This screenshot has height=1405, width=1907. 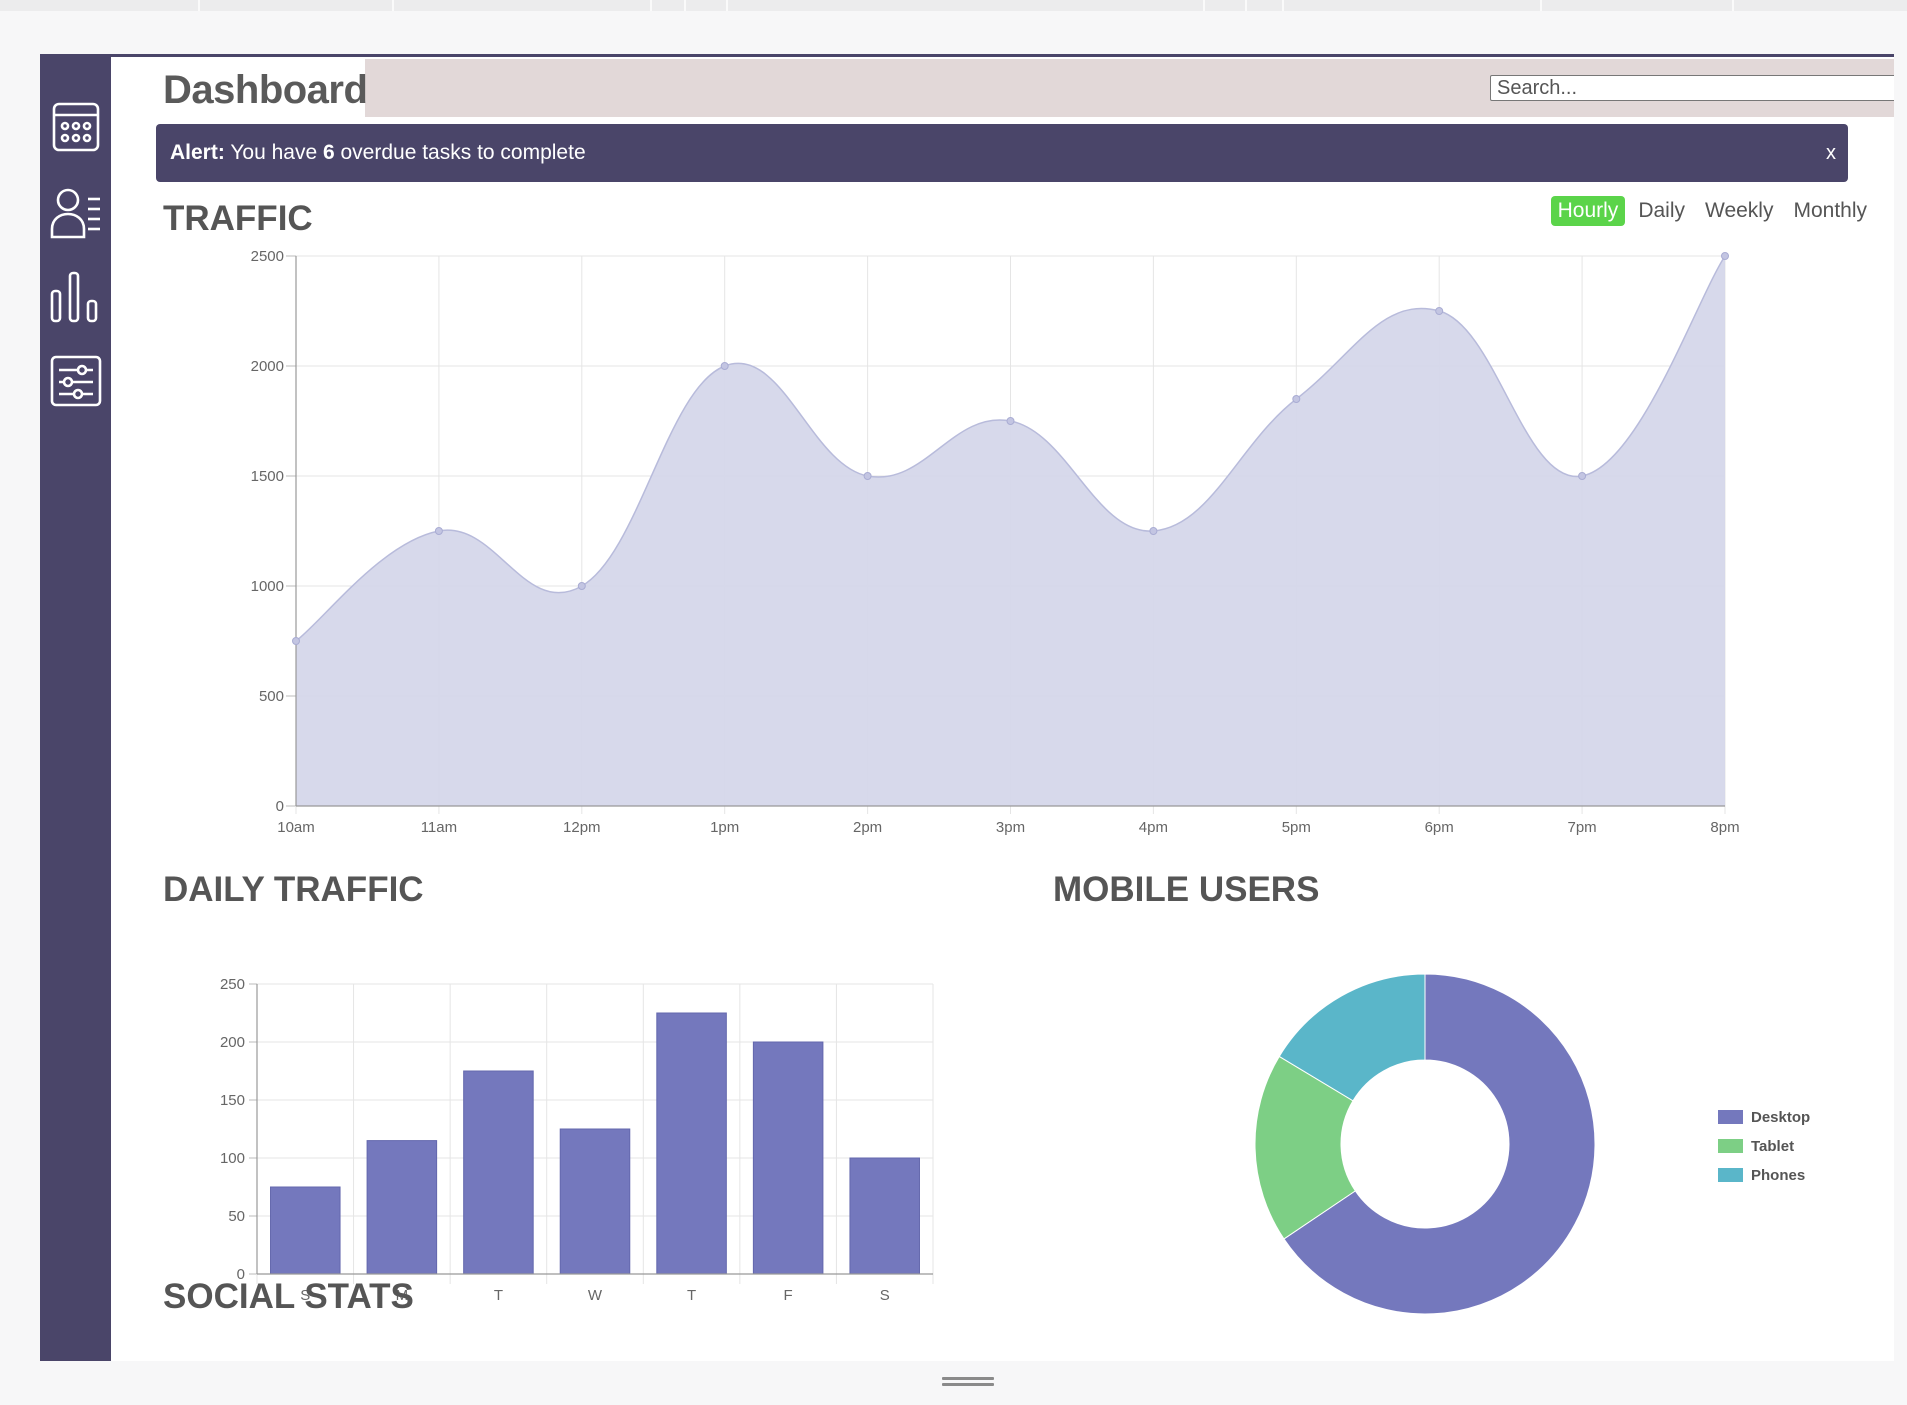 What do you see at coordinates (75, 707) in the screenshot?
I see `sidebar` at bounding box center [75, 707].